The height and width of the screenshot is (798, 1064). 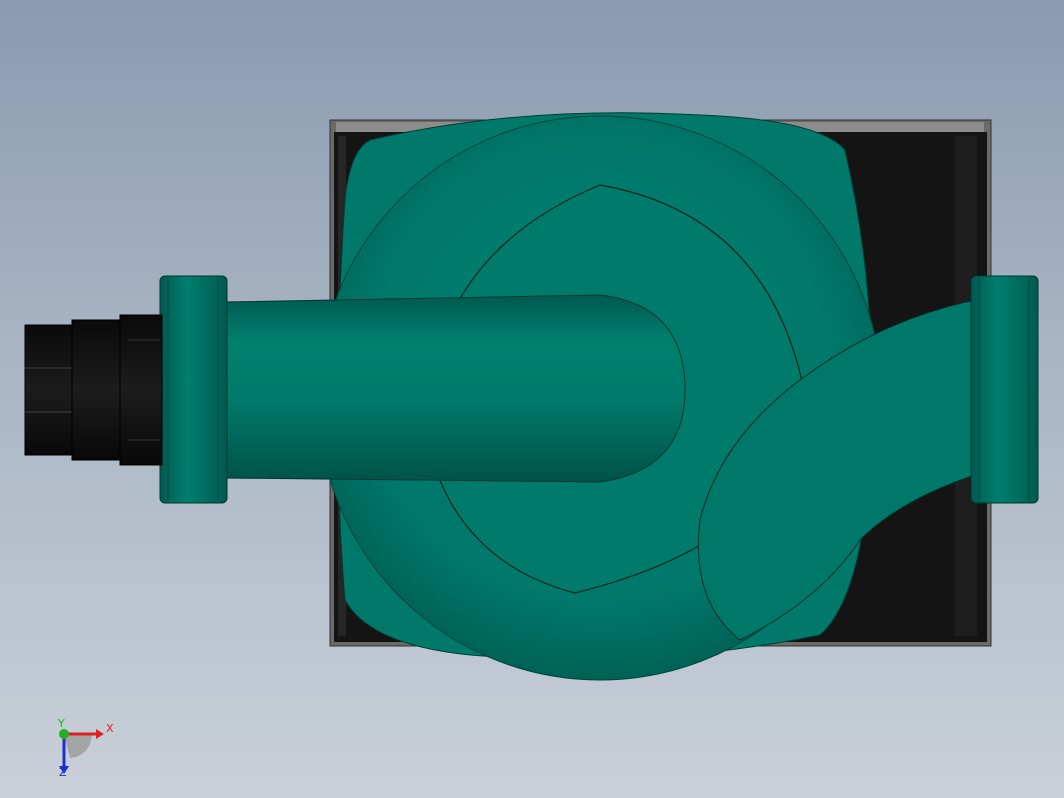 I want to click on triad-plane-shade, so click(x=78, y=746).